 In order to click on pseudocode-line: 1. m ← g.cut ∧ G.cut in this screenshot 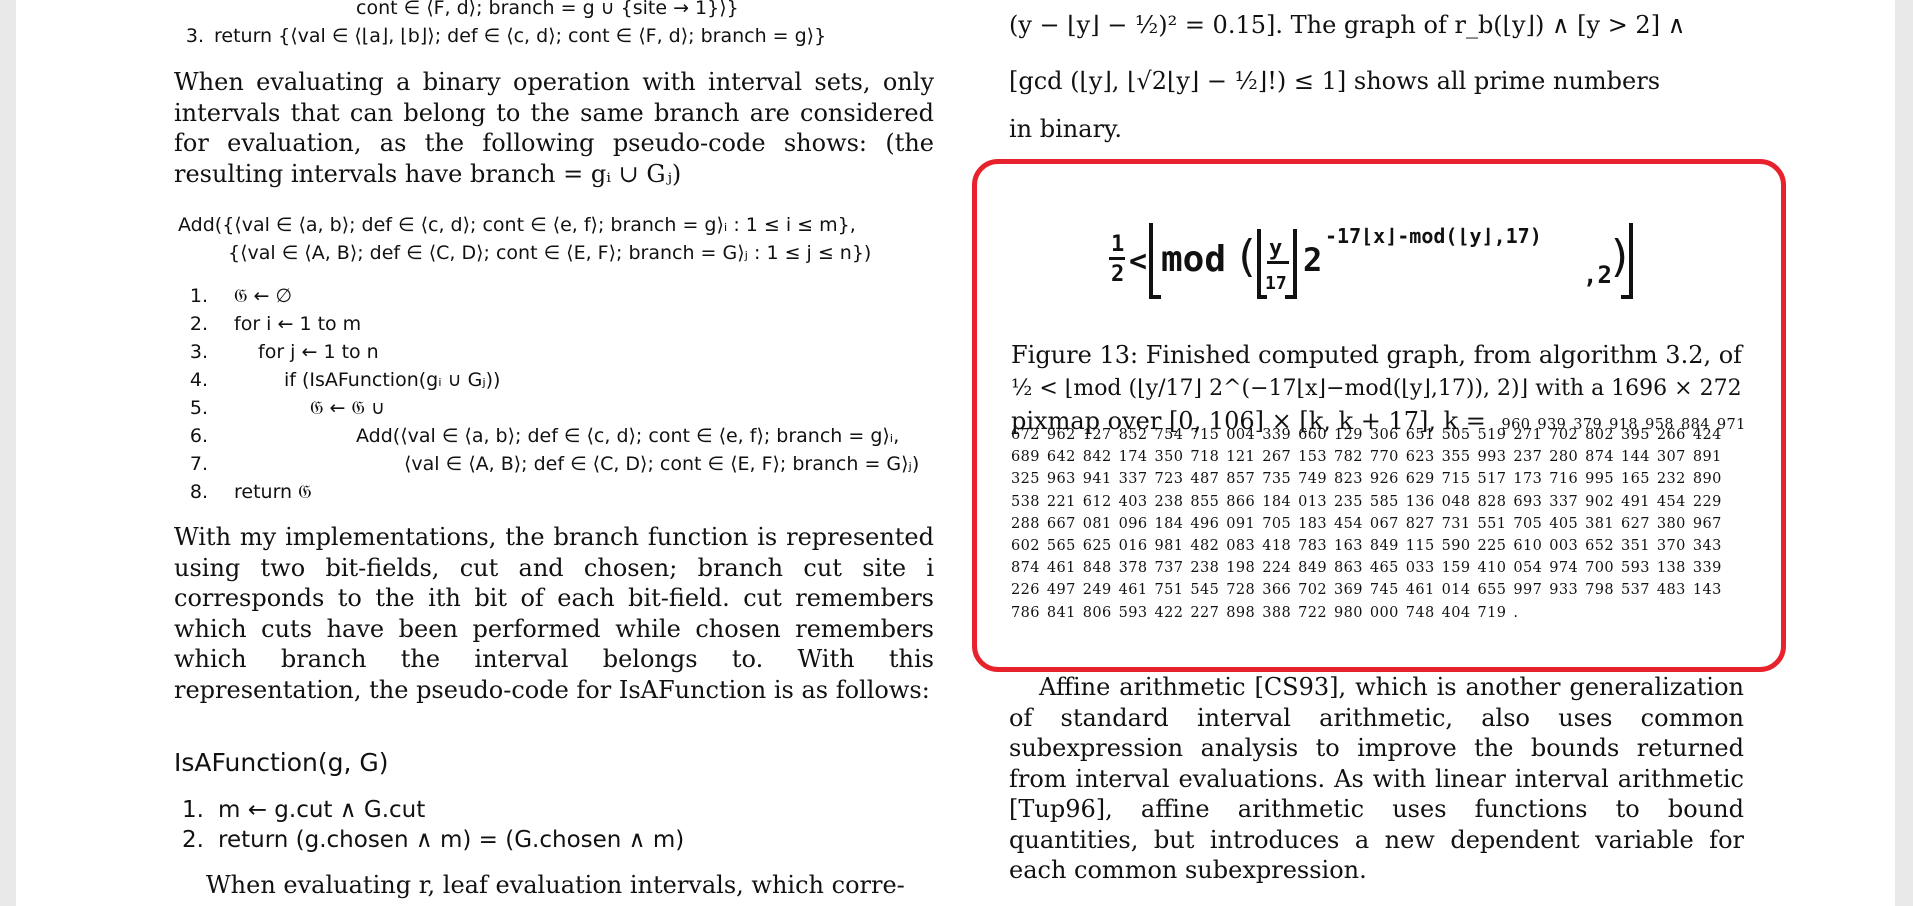, I will do `click(304, 810)`.